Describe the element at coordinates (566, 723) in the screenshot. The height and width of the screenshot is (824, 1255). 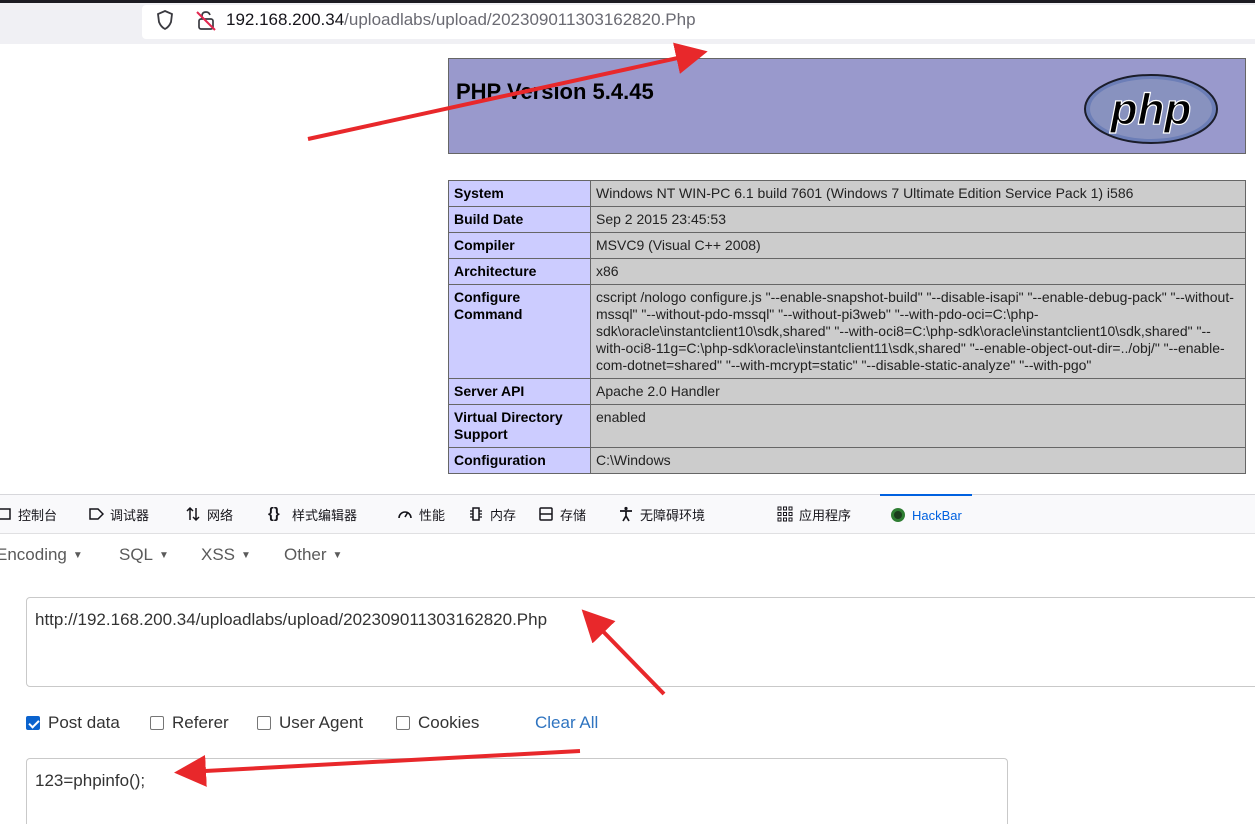
I see `clear-all-button: Clear All` at that location.